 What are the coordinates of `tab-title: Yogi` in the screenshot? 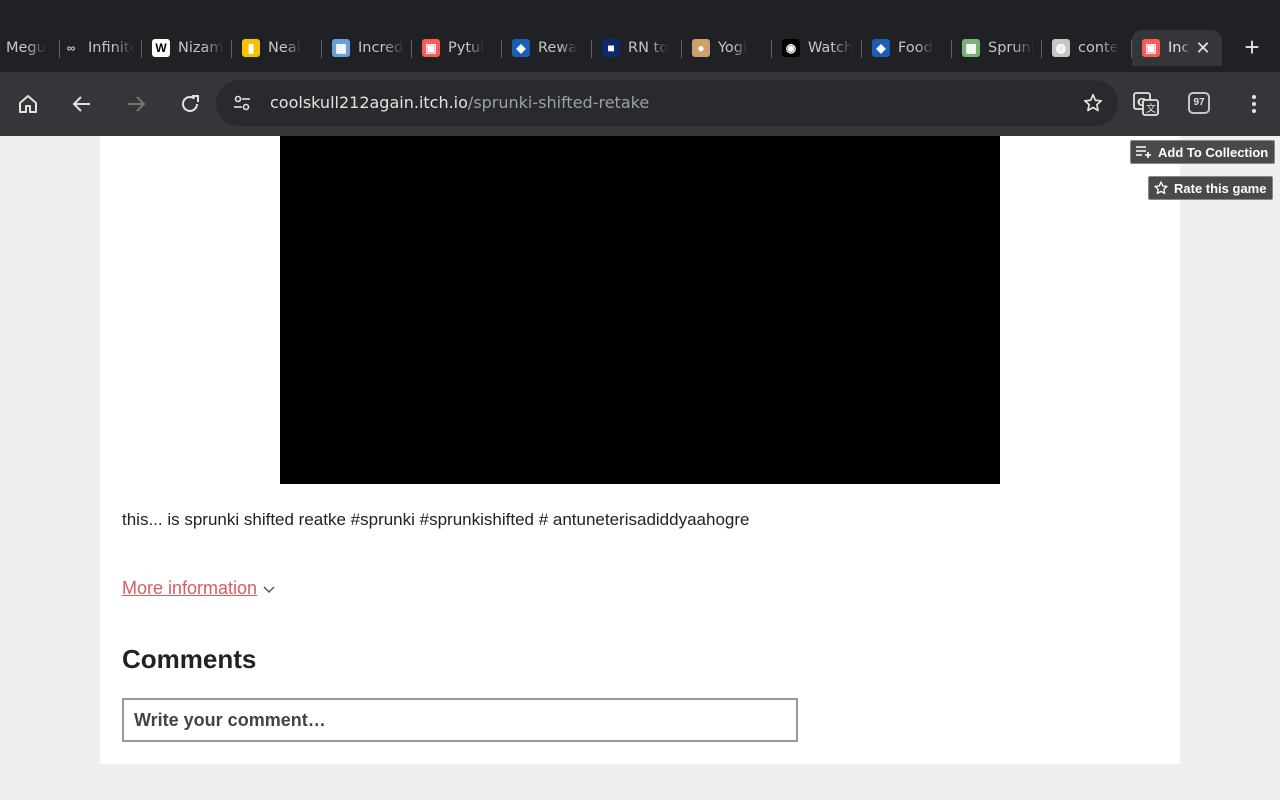 It's located at (733, 48).